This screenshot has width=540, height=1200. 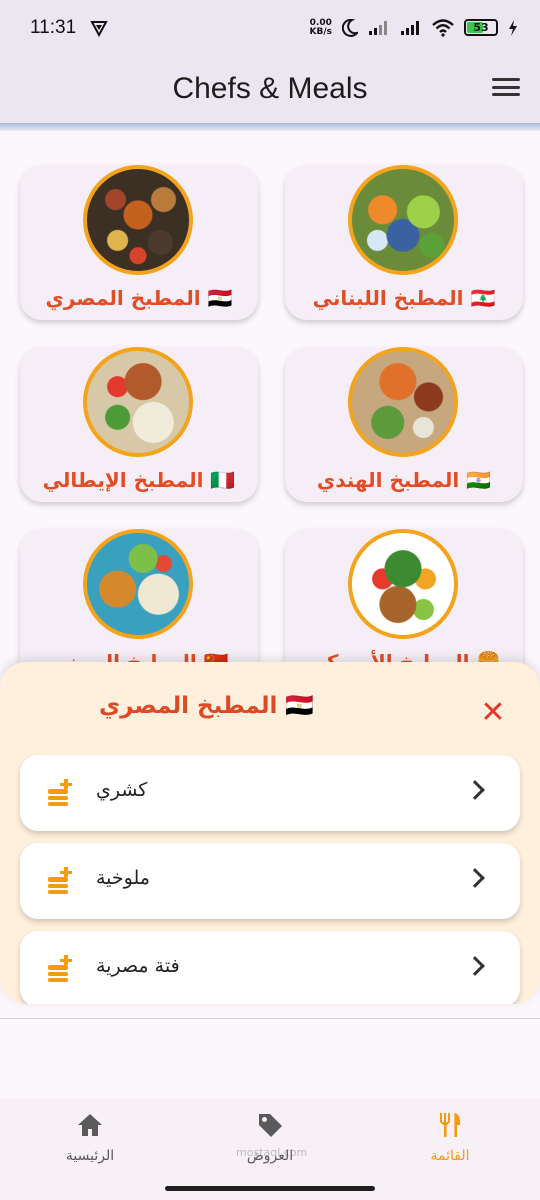 I want to click on cuisine-card-lebanese: 🇱🇧 المطبخ اللبناني, so click(x=404, y=242).